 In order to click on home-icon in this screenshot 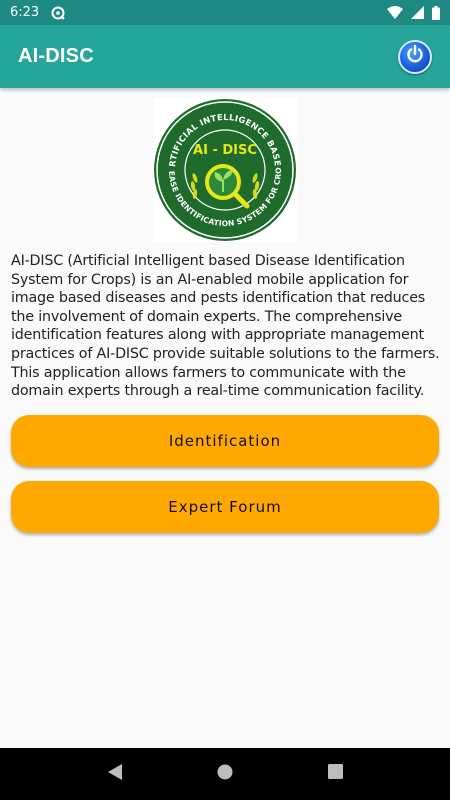, I will do `click(225, 774)`.